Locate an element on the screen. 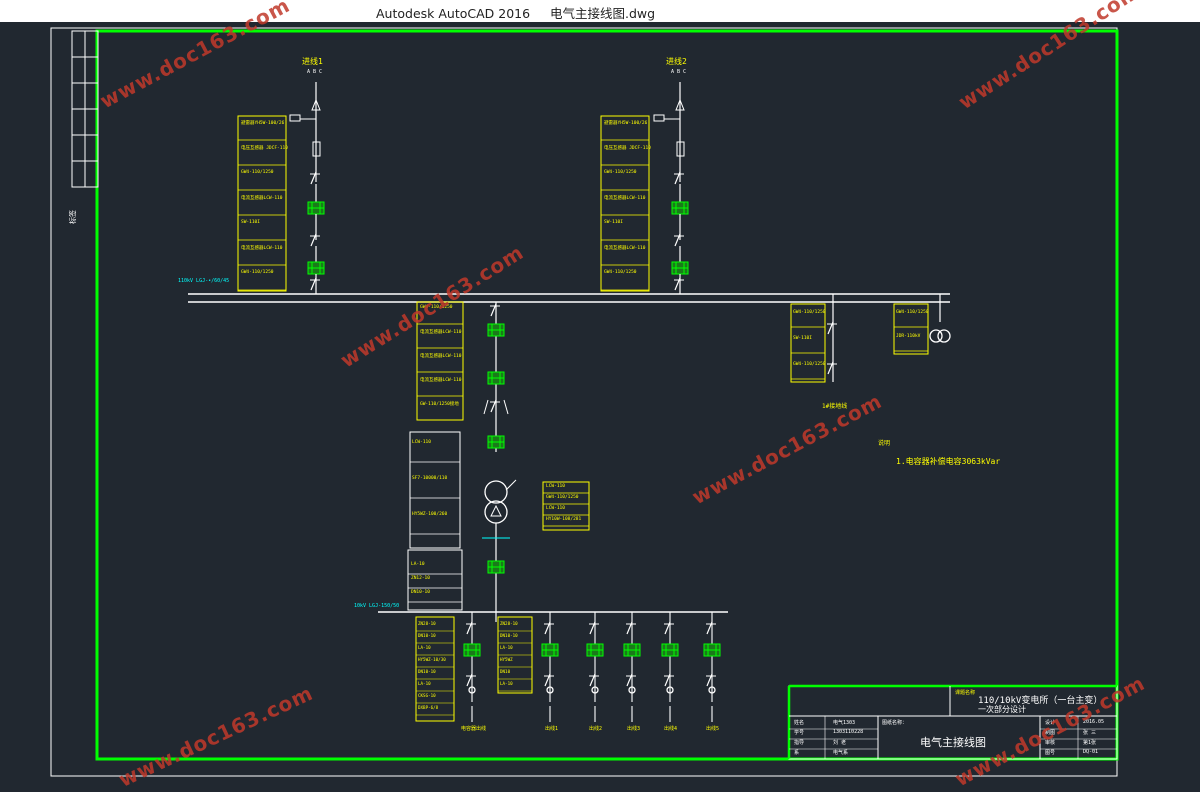 The image size is (1200, 792). feeder-label: 出线5 is located at coordinates (713, 729).